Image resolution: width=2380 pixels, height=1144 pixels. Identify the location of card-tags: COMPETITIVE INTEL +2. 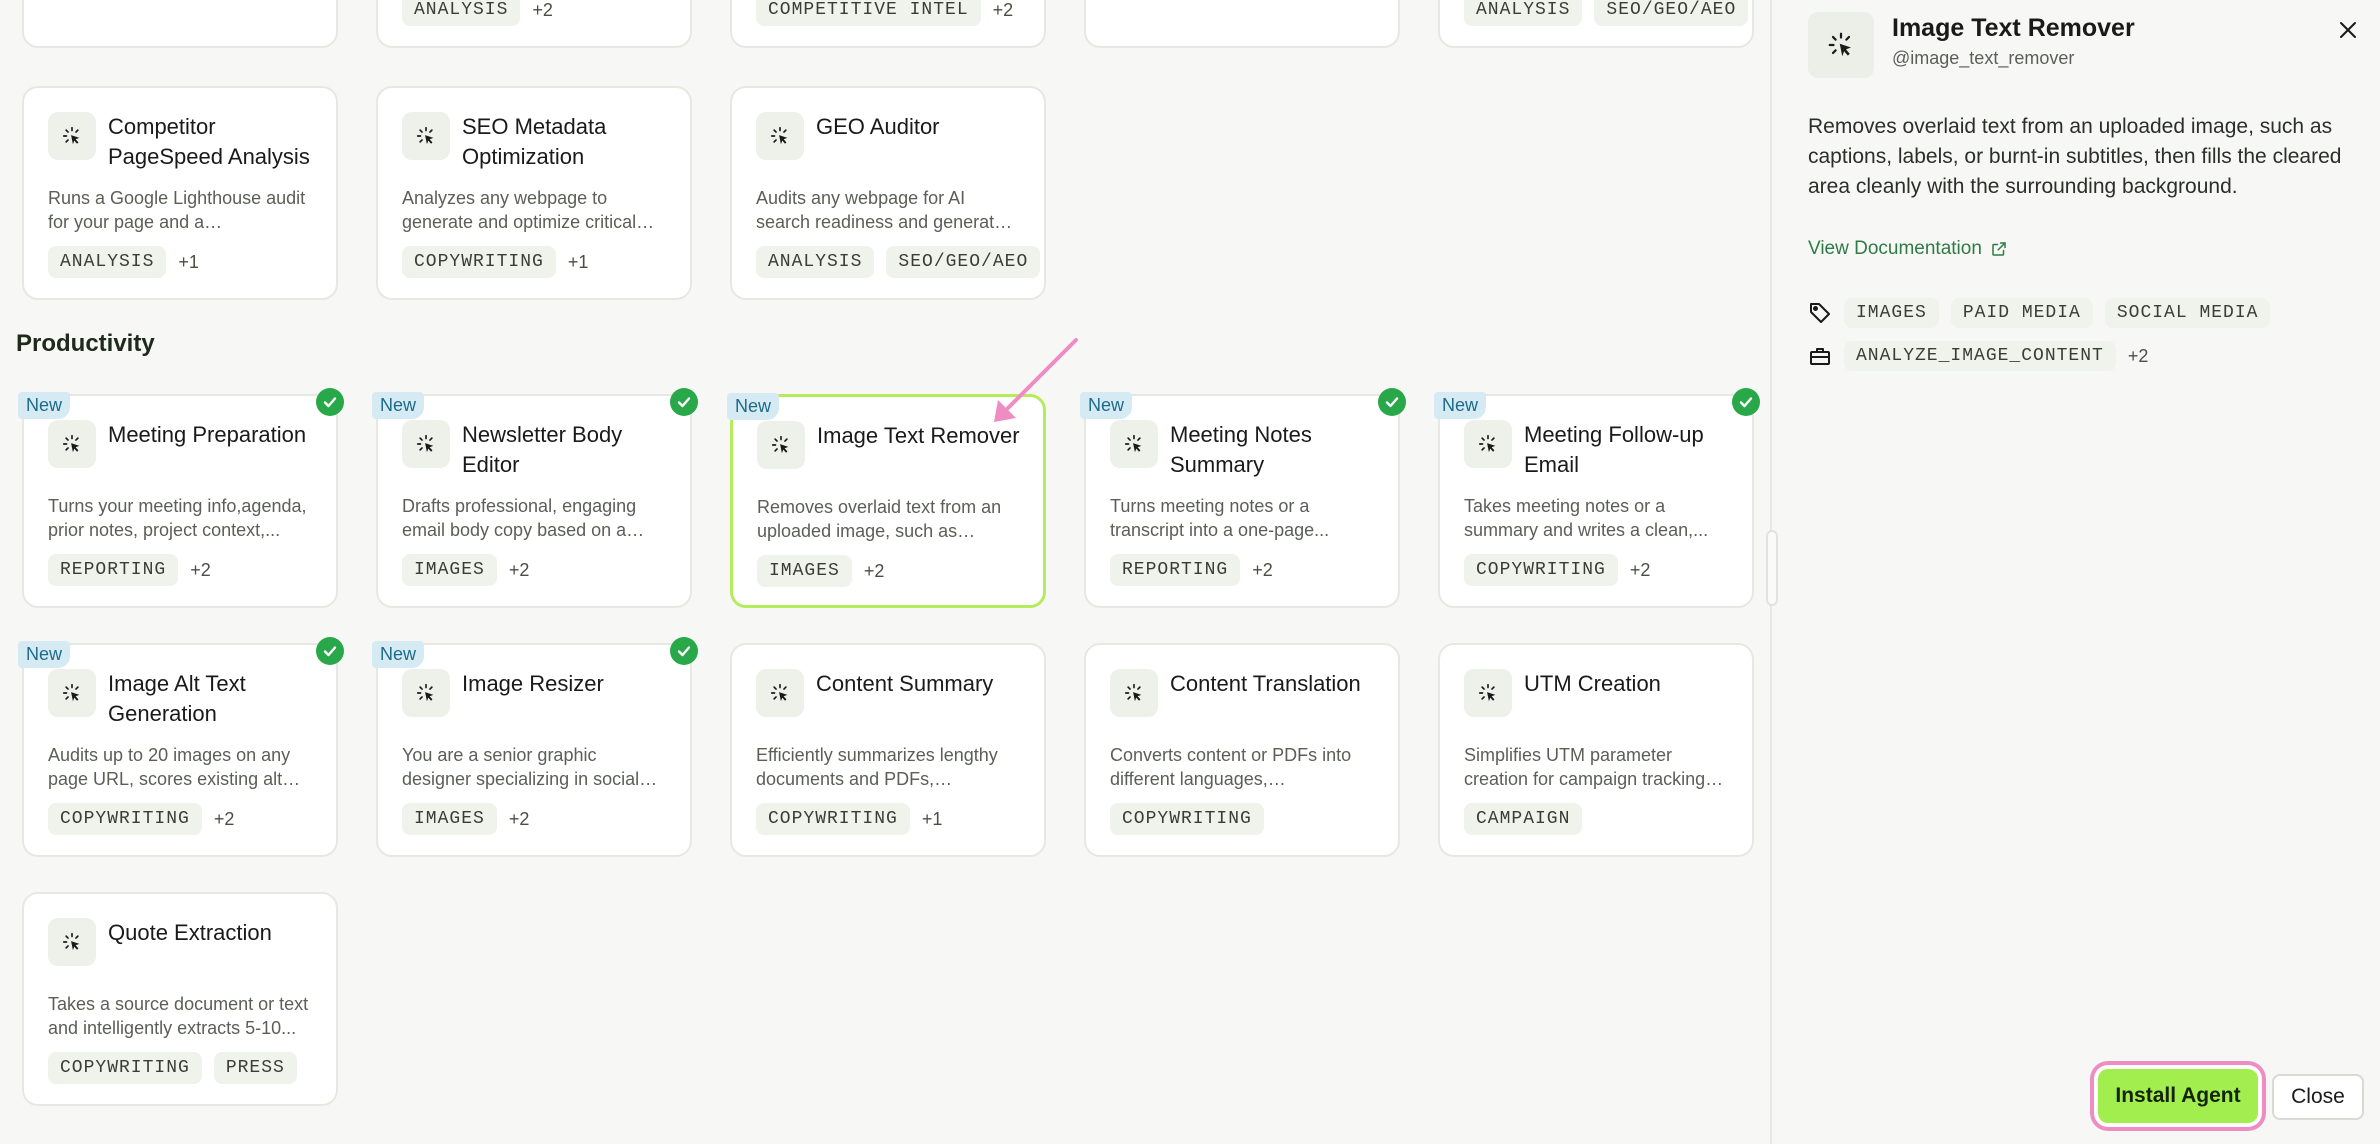
(884, 13).